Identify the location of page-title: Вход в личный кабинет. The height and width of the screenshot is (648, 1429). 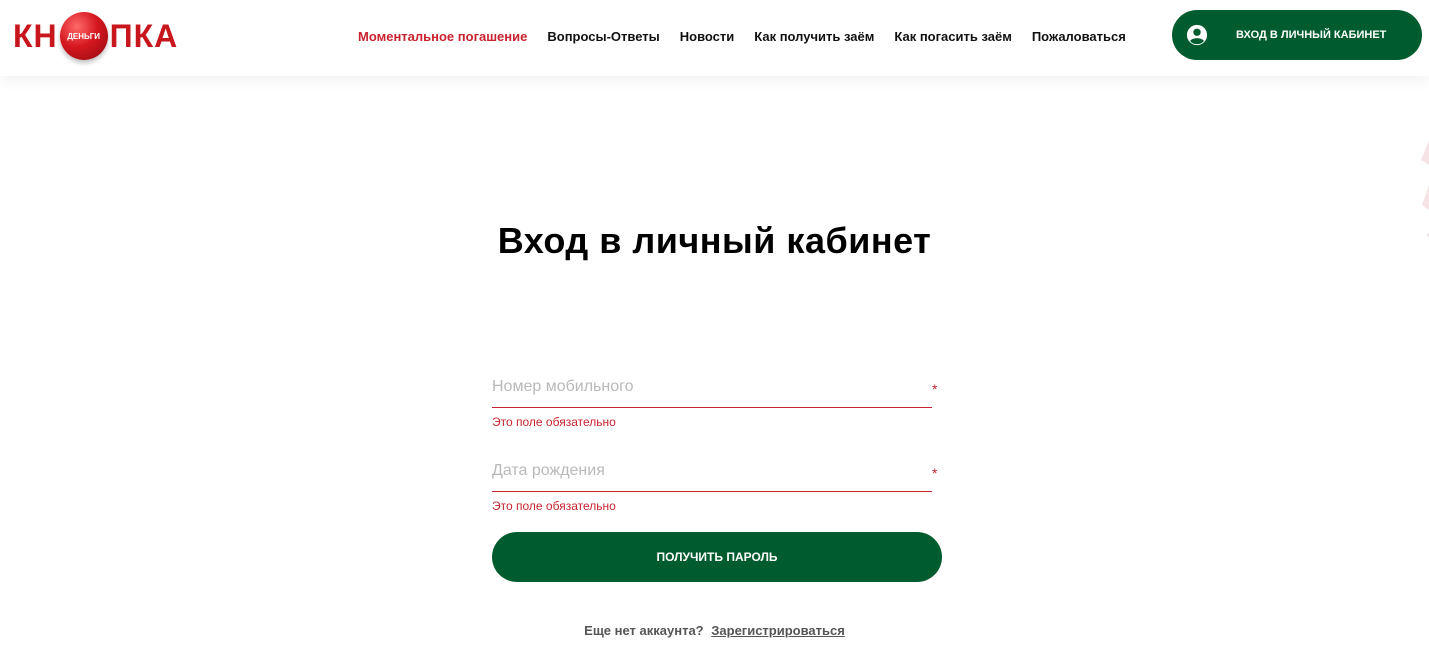
(714, 240).